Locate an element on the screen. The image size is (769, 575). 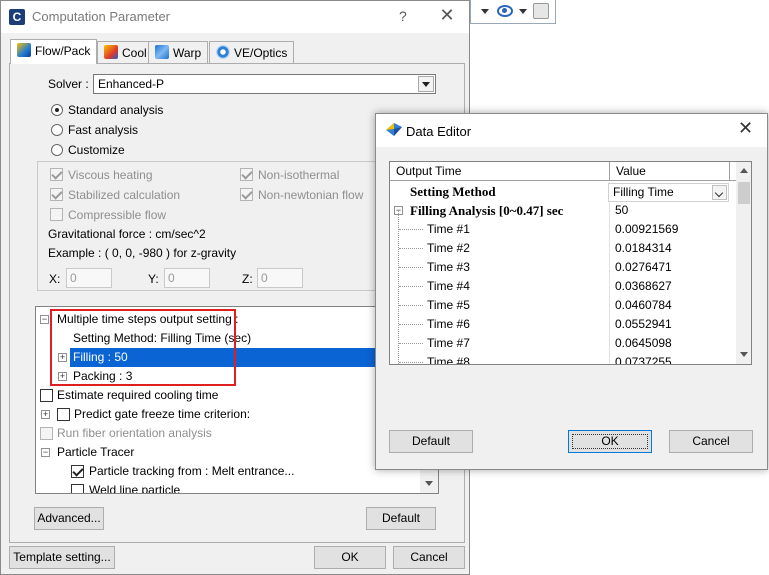
grid-row: Time #7 0.0645098 is located at coordinates (563, 343).